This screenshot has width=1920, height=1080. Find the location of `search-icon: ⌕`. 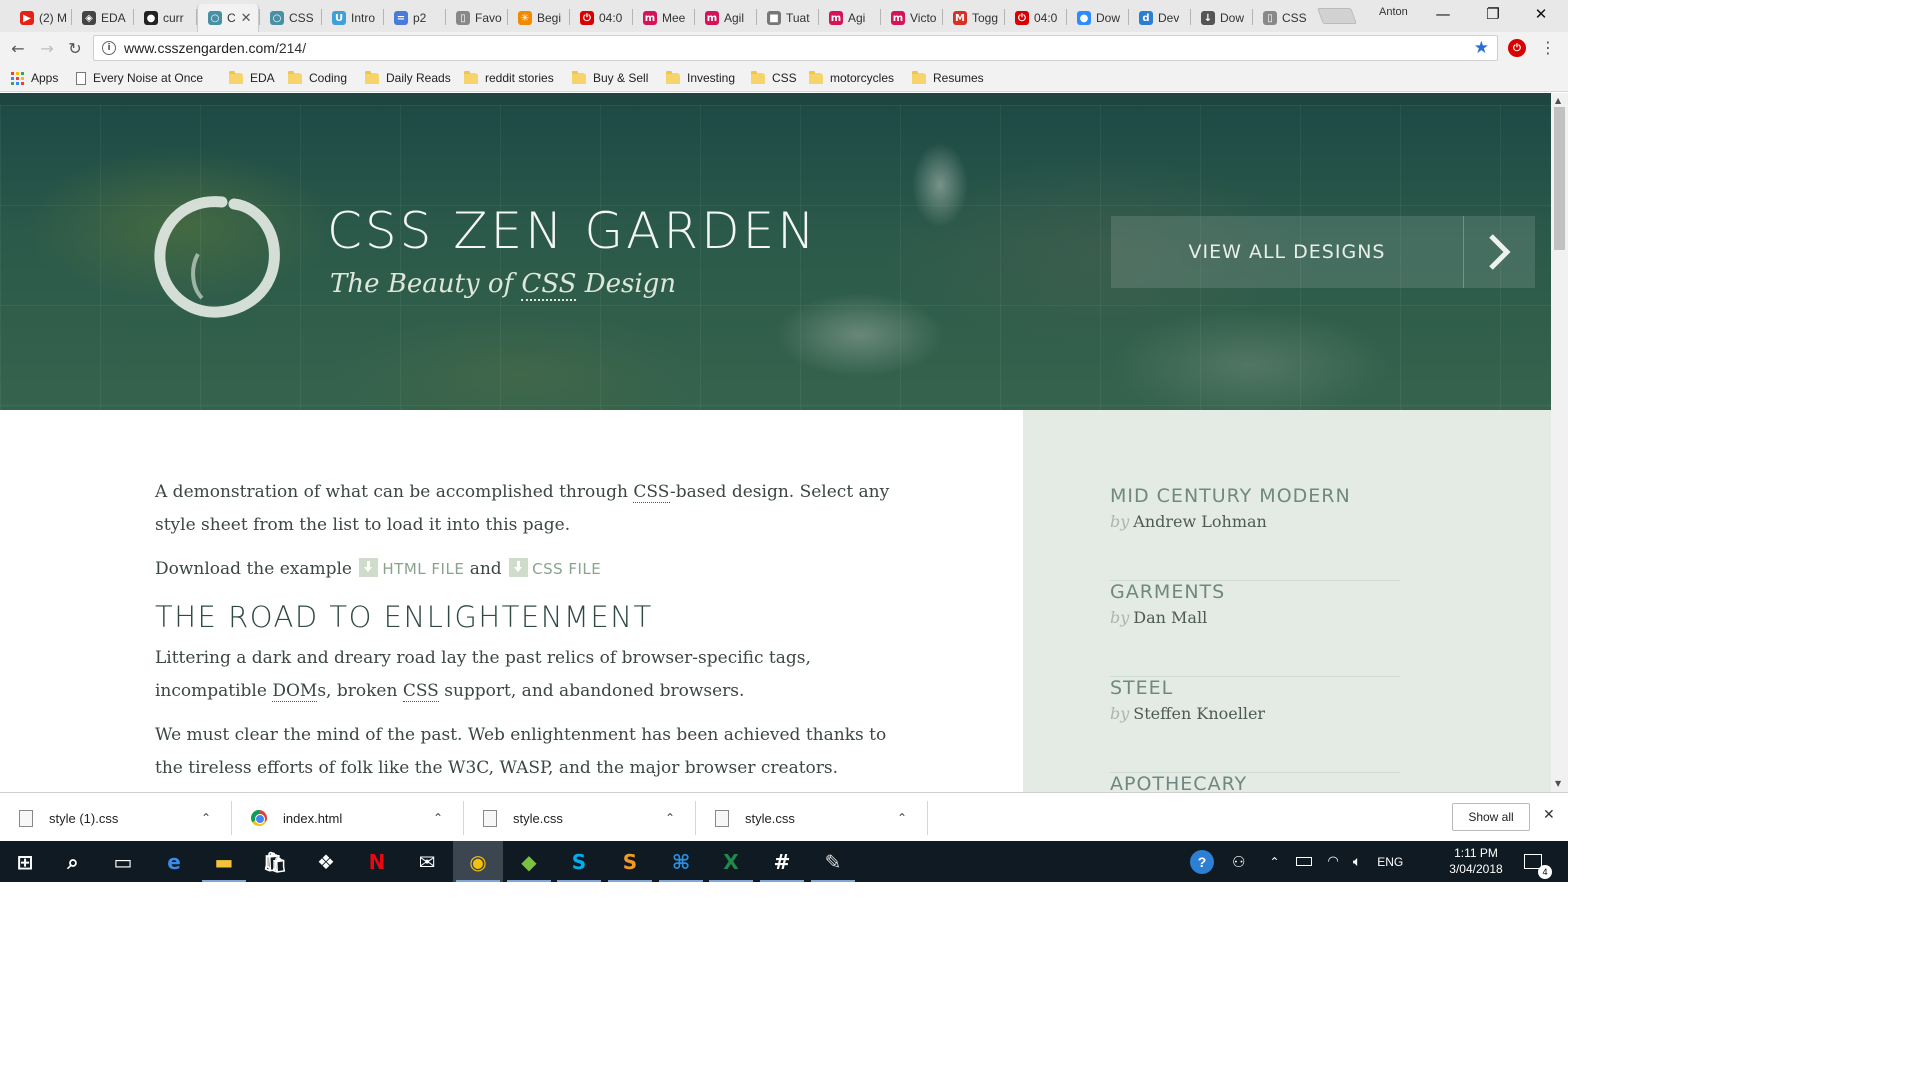

search-icon: ⌕ is located at coordinates (73, 861).